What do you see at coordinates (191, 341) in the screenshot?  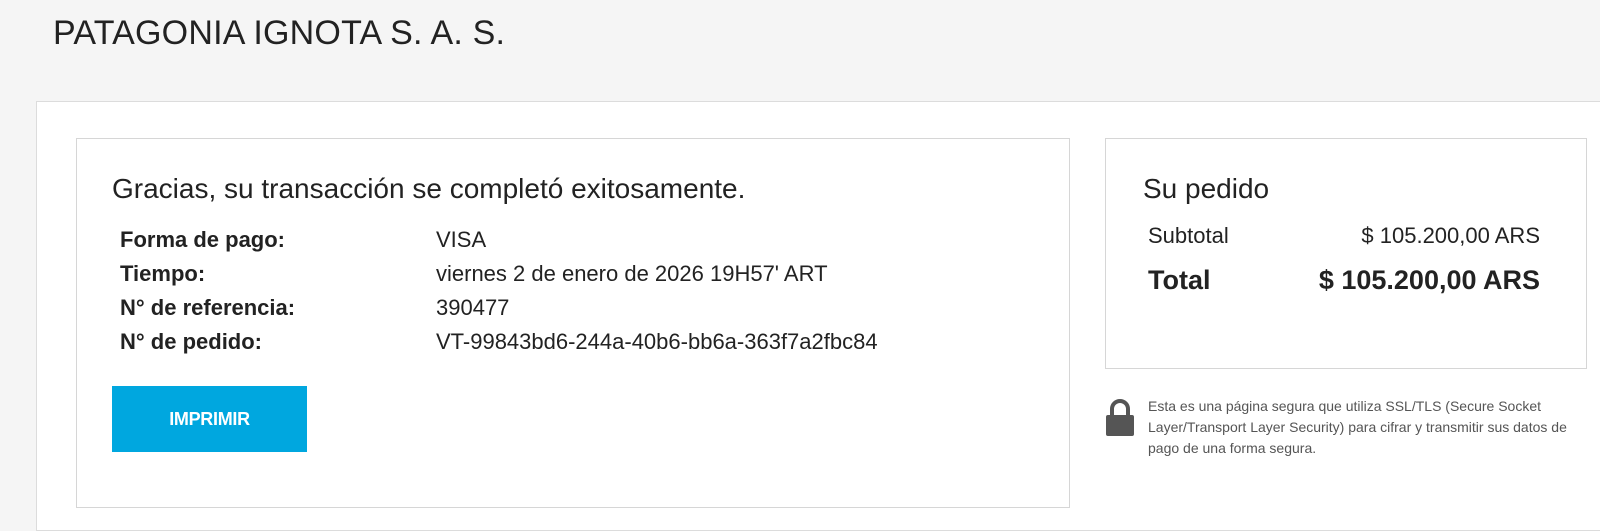 I see `detail-label: N° de pedido:` at bounding box center [191, 341].